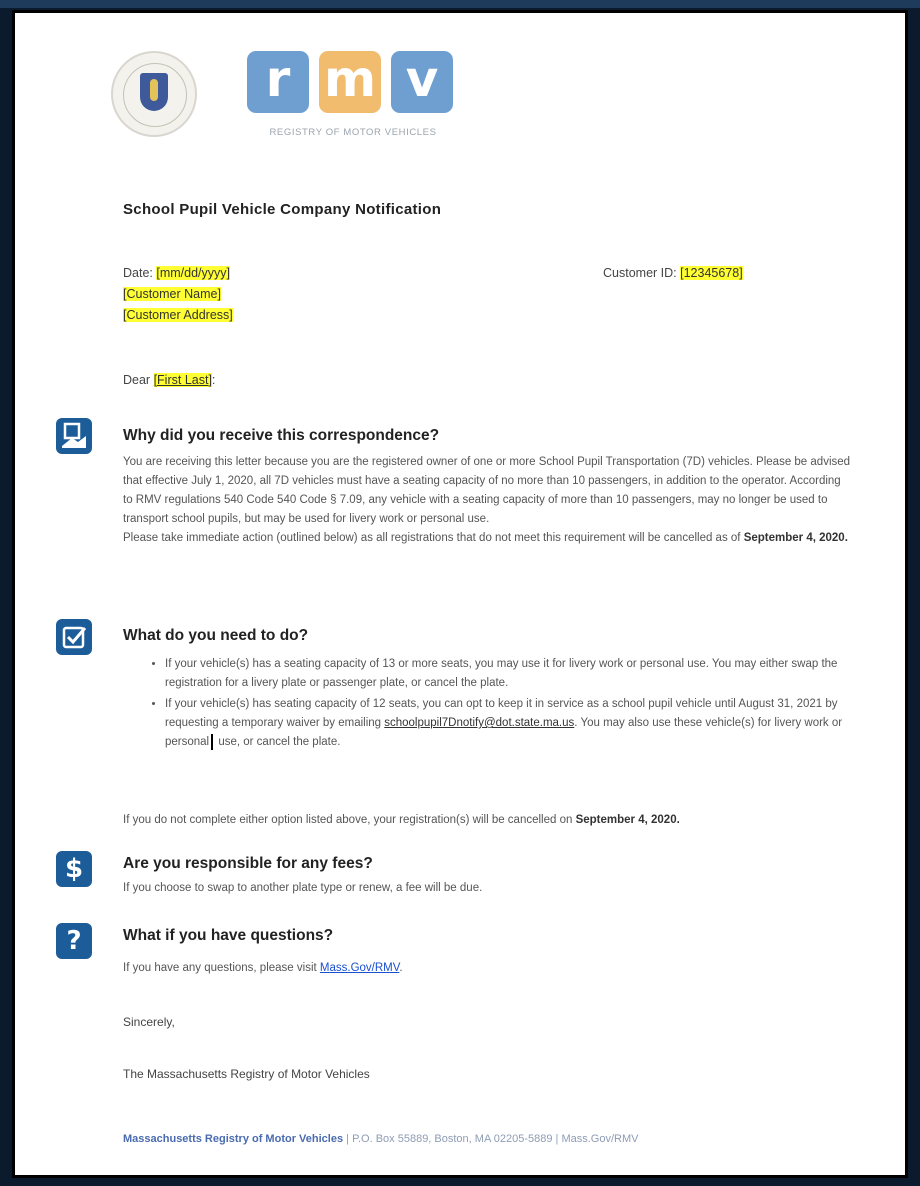  Describe the element at coordinates (138, 273) in the screenshot. I see `date-label: Date:` at that location.